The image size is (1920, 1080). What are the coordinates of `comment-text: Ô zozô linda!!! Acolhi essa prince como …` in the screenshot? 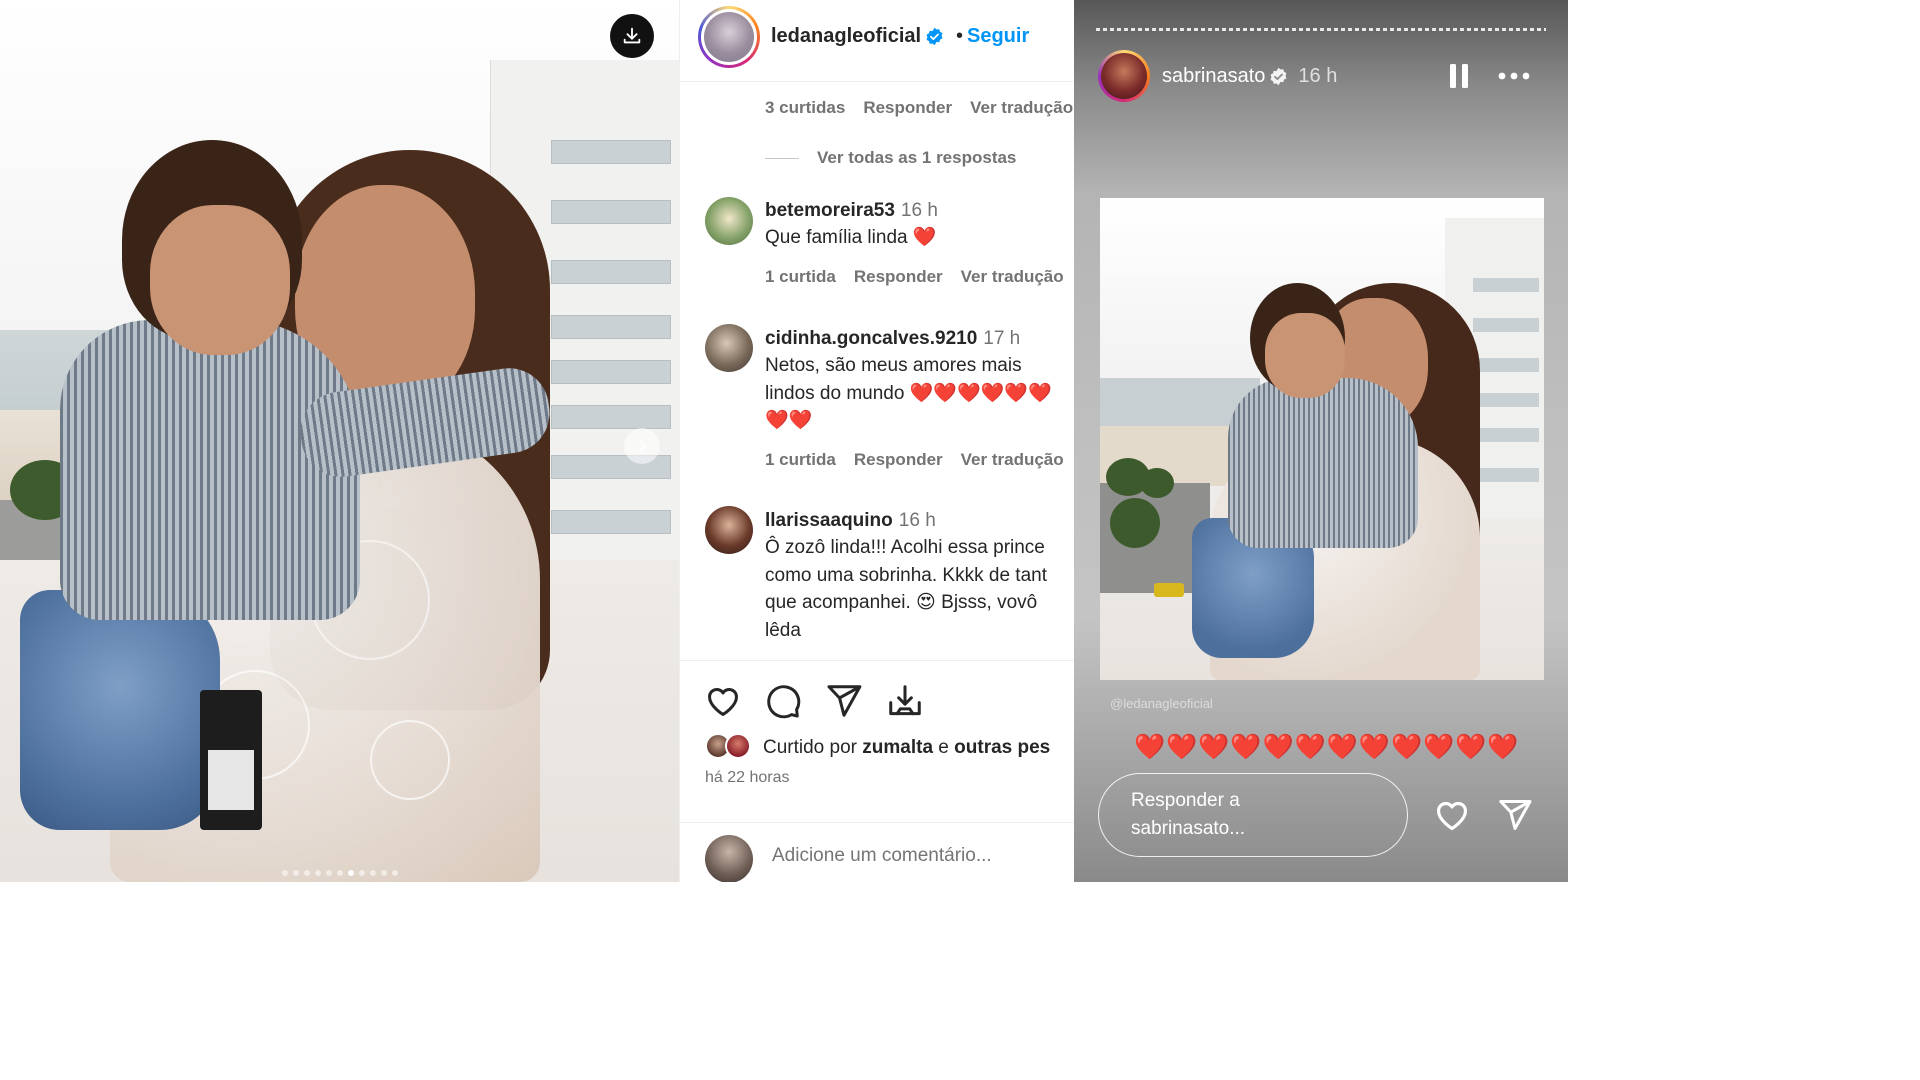 It's located at (909, 589).